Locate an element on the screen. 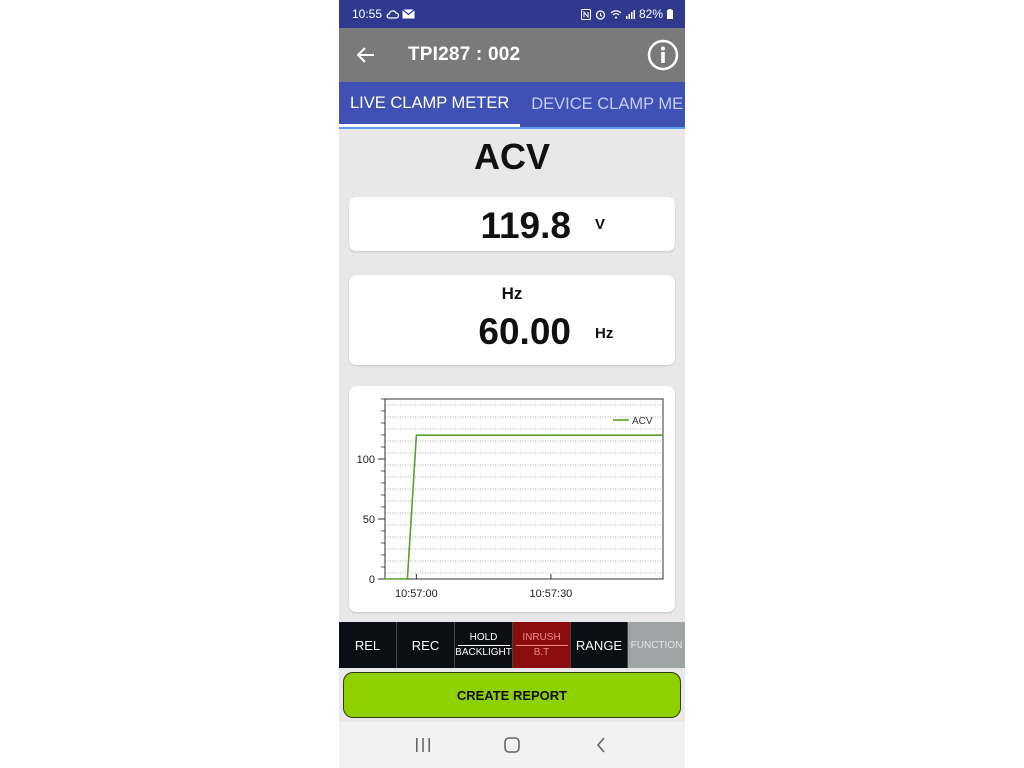 The width and height of the screenshot is (1024, 768). chart-x-tick-label: 10:57:30 is located at coordinates (550, 594).